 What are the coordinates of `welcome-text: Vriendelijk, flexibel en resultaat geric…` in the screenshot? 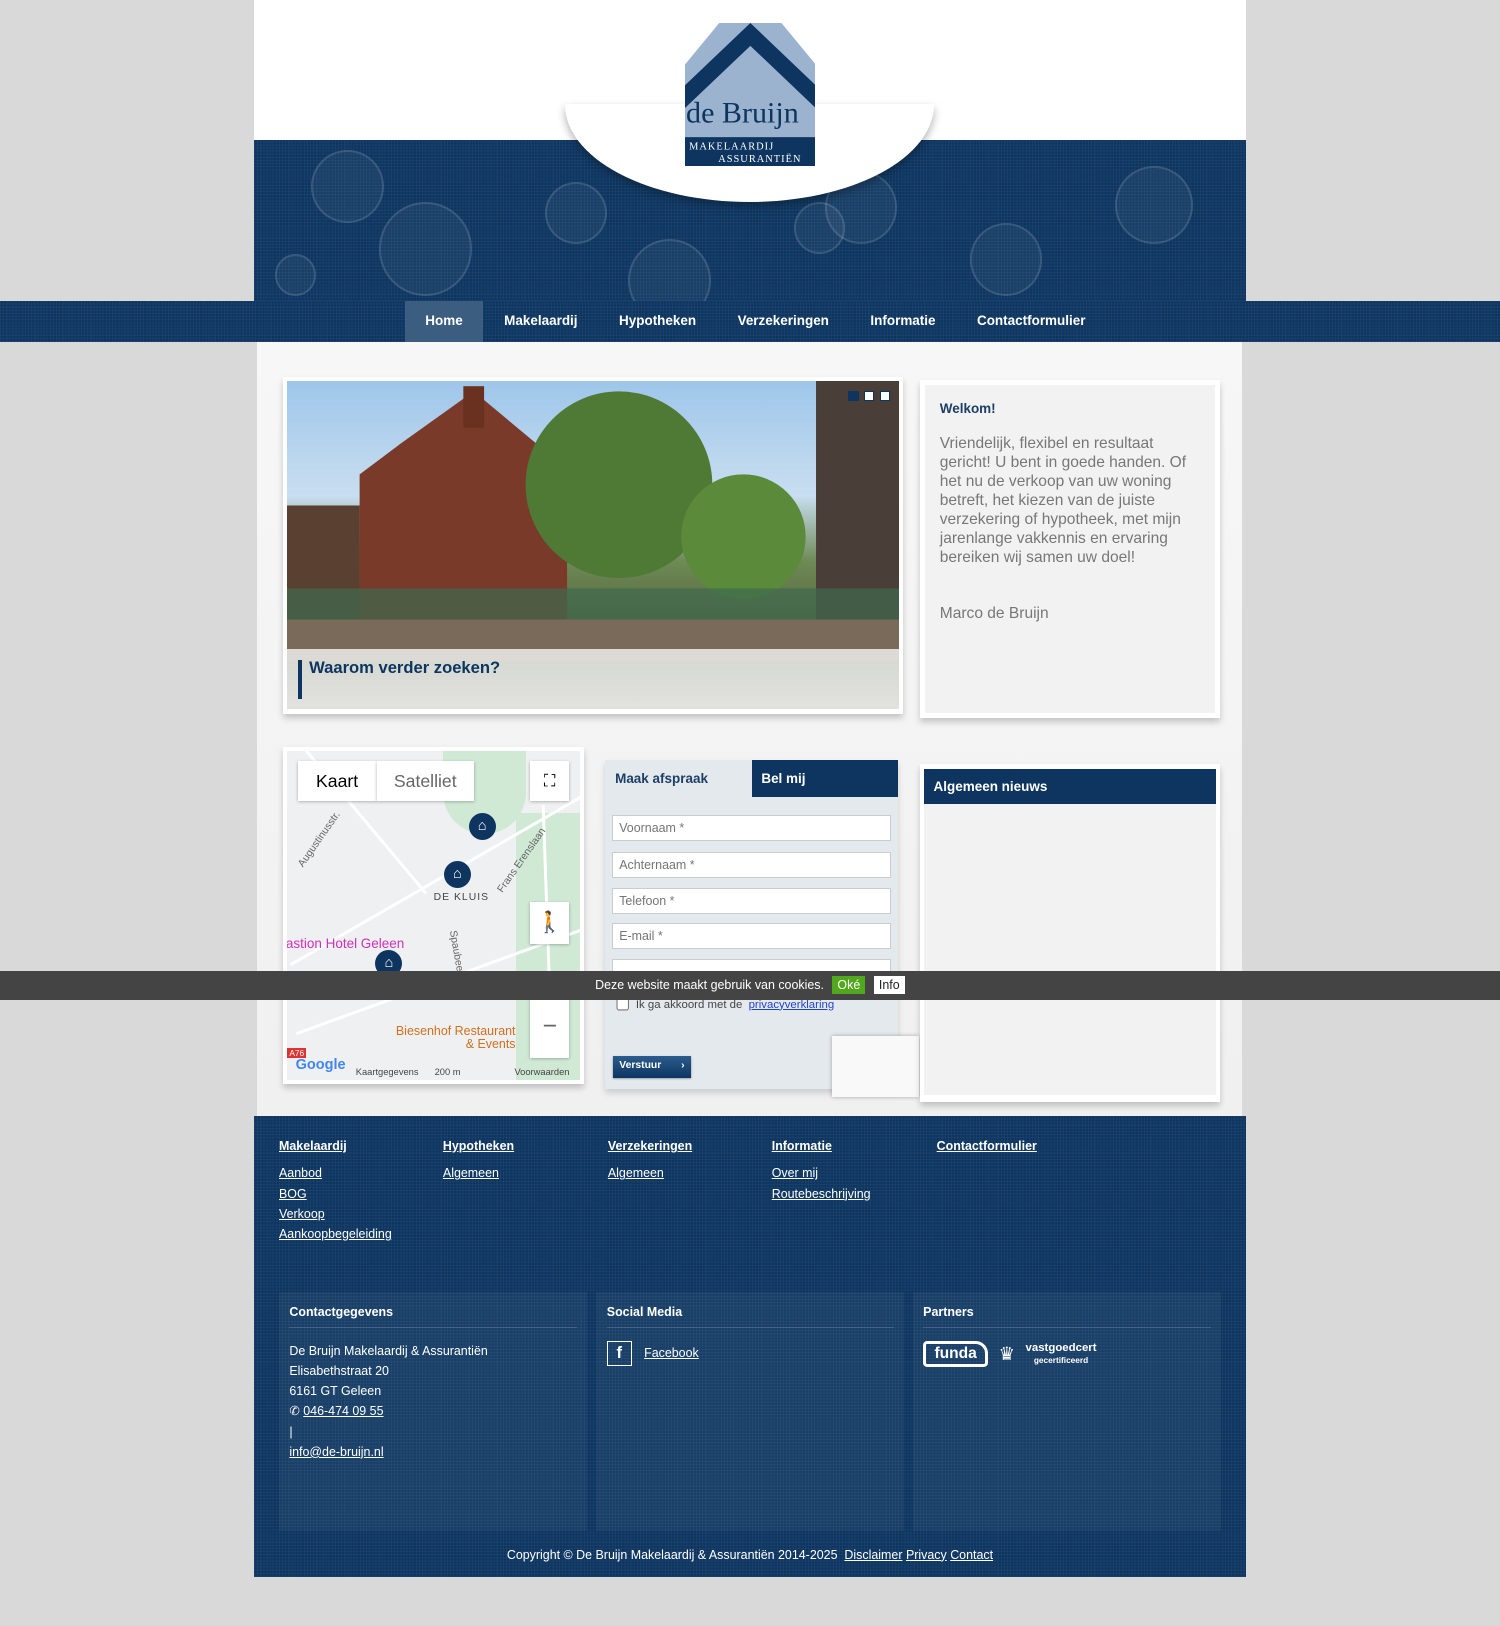 It's located at (1063, 500).